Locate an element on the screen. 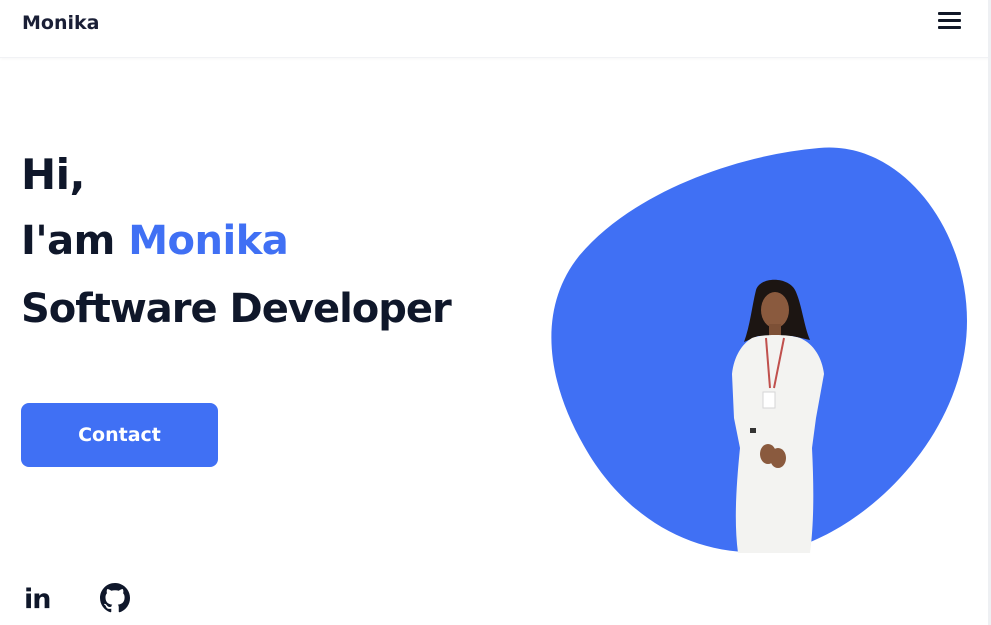  role-heading: Software Developer is located at coordinates (236, 309).